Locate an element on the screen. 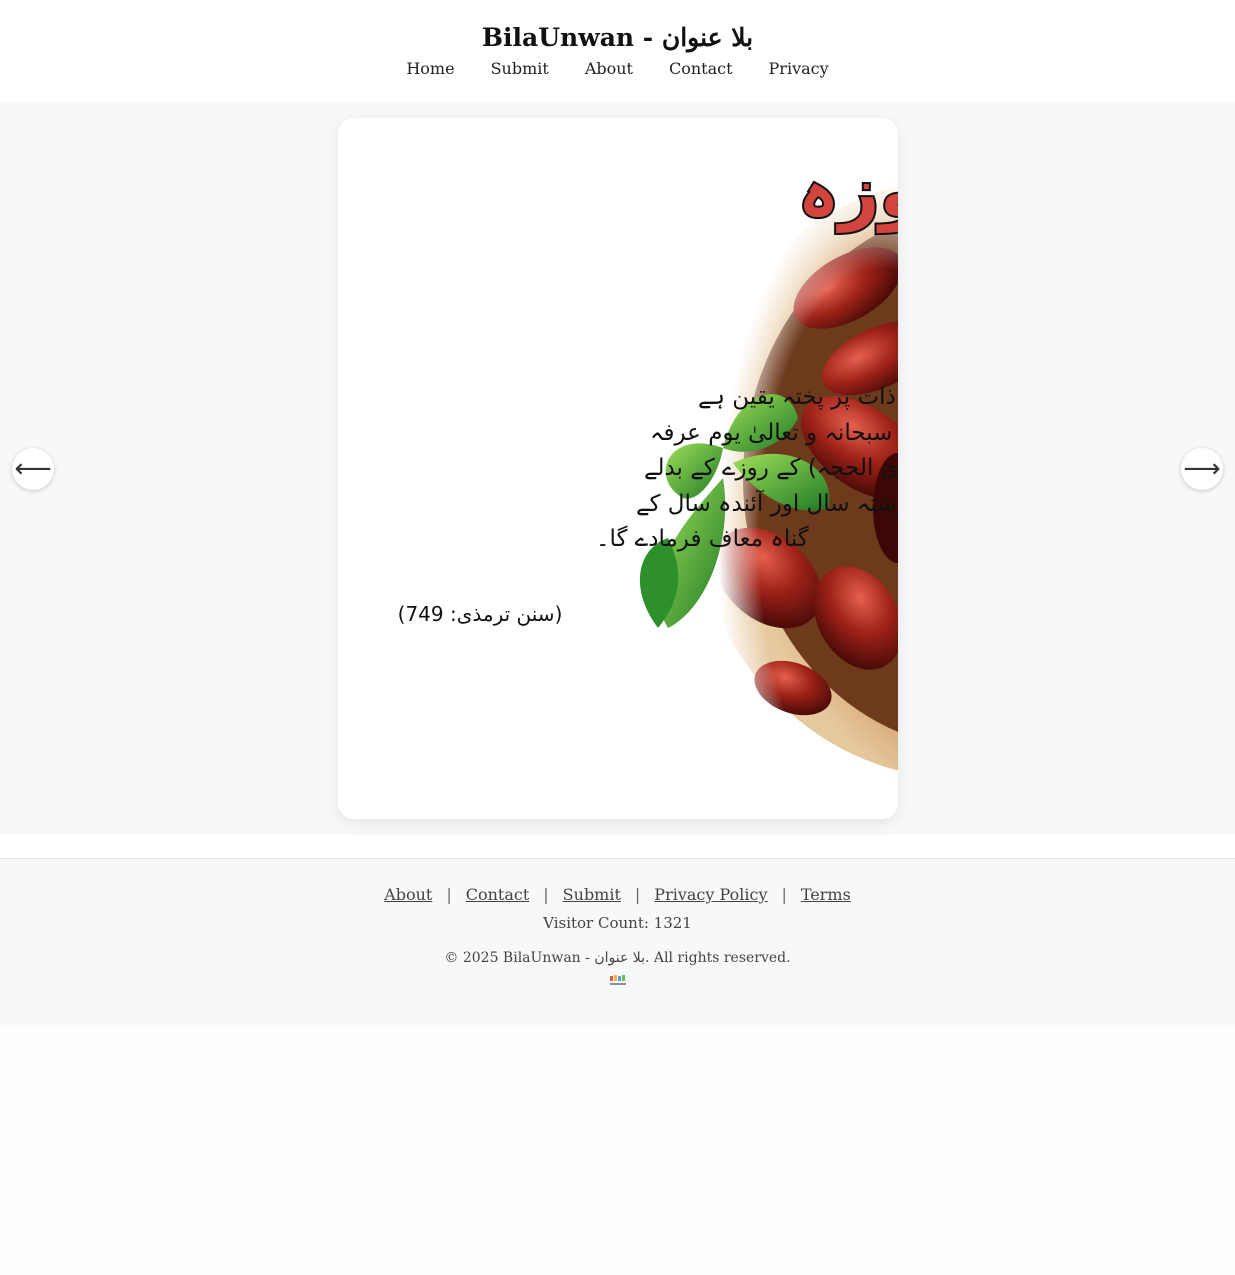 The height and width of the screenshot is (1275, 1235). footer-link-contact: Contact is located at coordinates (498, 894).